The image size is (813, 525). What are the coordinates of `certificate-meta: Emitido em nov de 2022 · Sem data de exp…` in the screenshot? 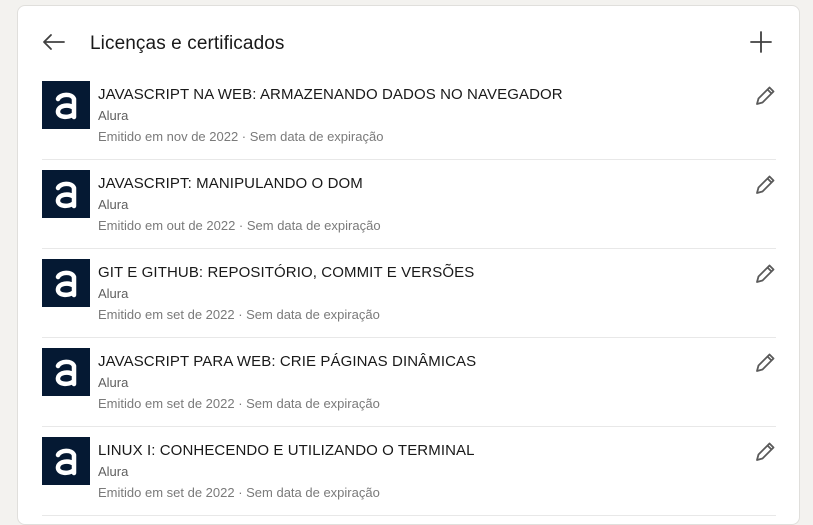 It's located at (241, 136).